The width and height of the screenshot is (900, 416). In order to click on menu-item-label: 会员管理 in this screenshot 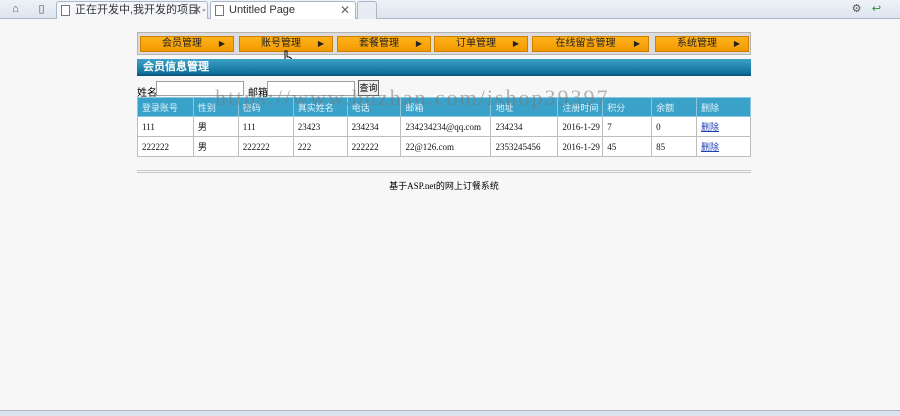, I will do `click(182, 43)`.